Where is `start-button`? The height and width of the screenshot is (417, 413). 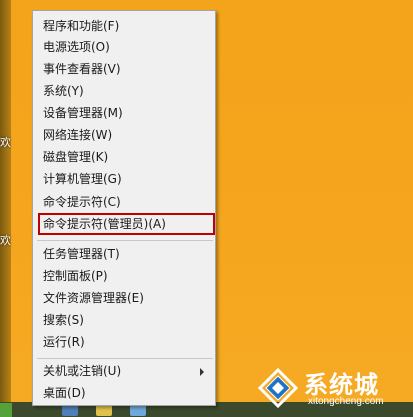 start-button is located at coordinates (6, 410).